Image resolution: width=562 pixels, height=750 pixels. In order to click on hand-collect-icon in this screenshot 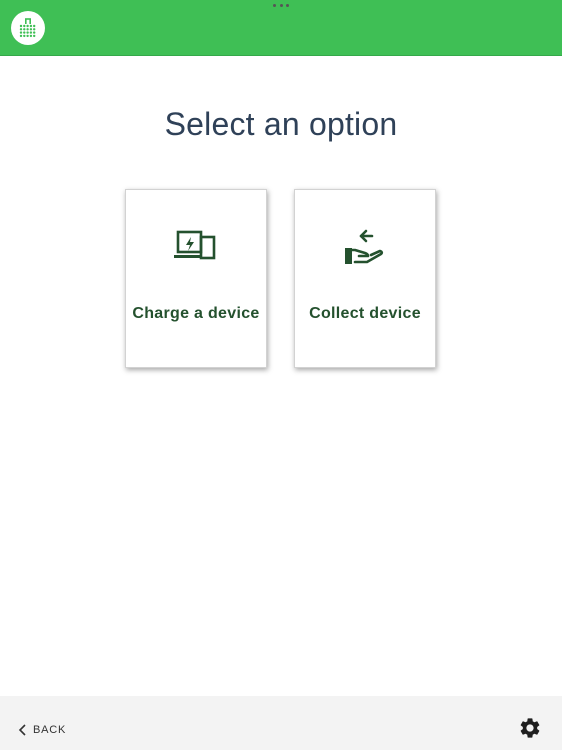, I will do `click(364, 246)`.